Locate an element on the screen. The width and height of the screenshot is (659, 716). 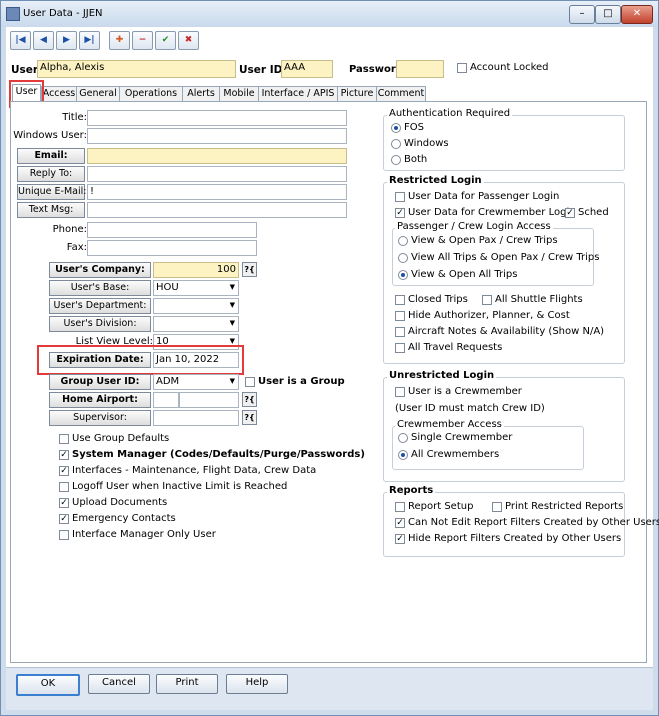
cancel-edit-button: ✖ is located at coordinates (188, 40).